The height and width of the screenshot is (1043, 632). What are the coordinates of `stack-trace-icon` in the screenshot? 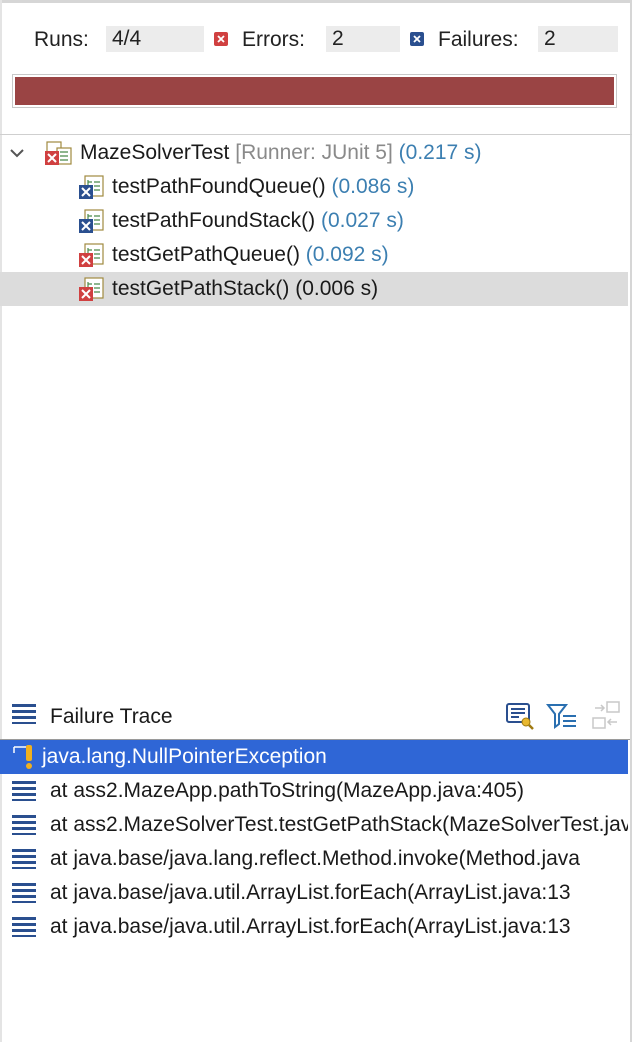 It's located at (24, 714).